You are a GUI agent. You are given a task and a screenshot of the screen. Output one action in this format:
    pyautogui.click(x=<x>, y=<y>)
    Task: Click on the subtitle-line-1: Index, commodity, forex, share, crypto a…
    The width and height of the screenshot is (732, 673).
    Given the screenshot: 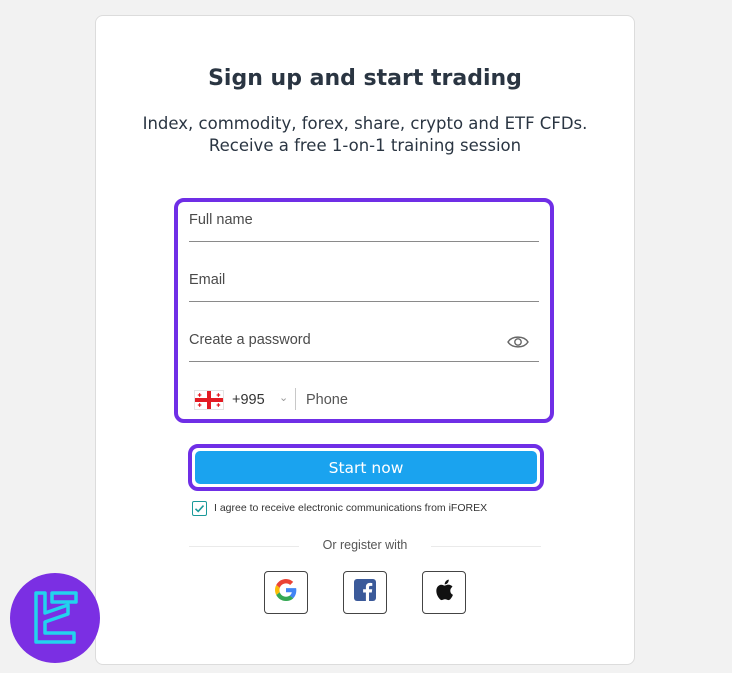 What is the action you would take?
    pyautogui.click(x=365, y=123)
    